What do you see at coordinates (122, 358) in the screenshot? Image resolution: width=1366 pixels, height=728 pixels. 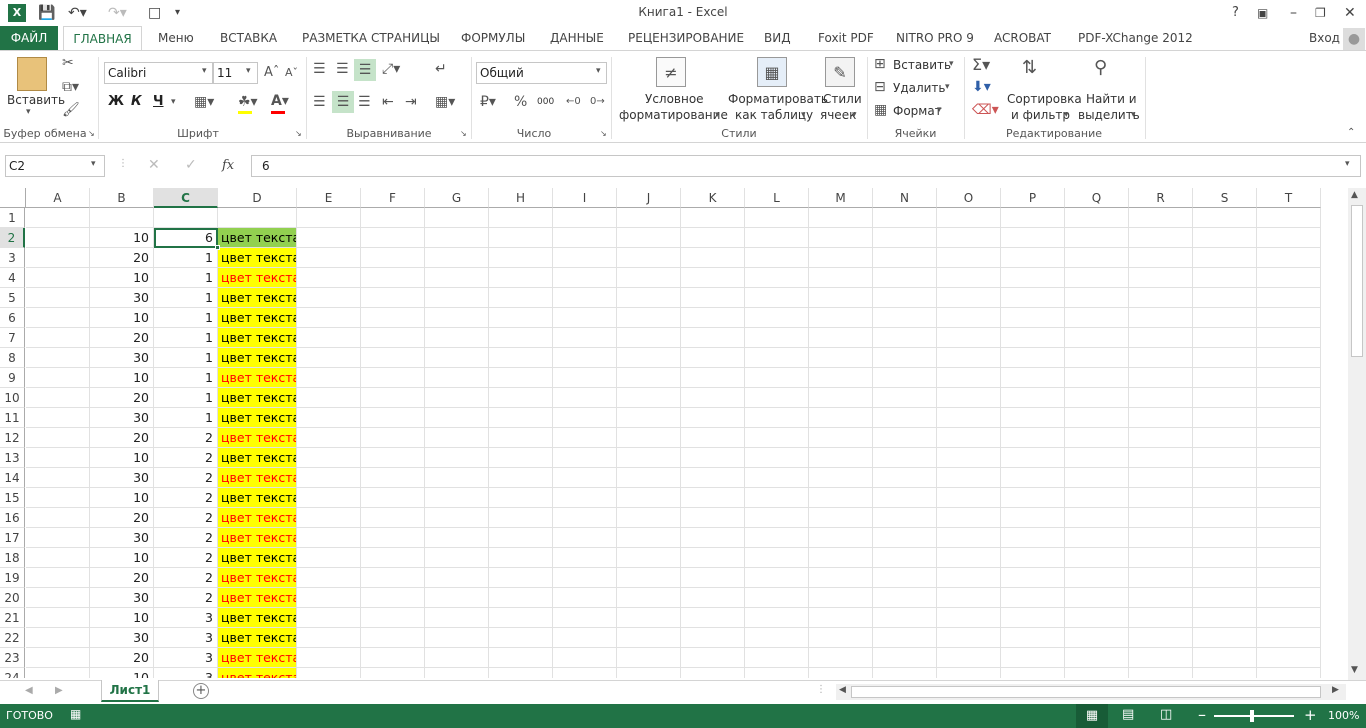 I see `cell-b: 30` at bounding box center [122, 358].